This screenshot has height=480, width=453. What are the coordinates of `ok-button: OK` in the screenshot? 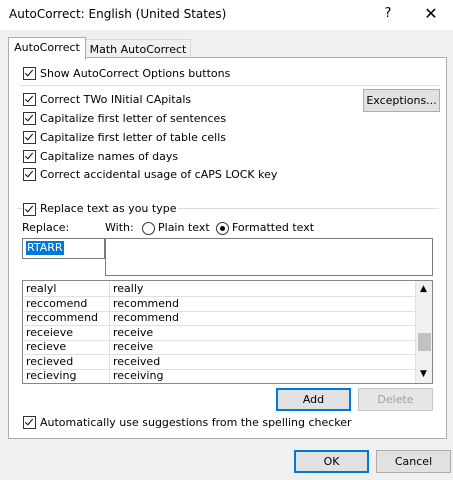 It's located at (331, 461).